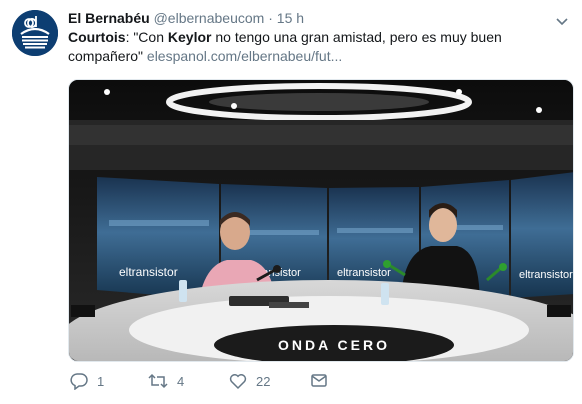 This screenshot has width=582, height=404. Describe the element at coordinates (158, 381) in the screenshot. I see `retweet-icon` at that location.